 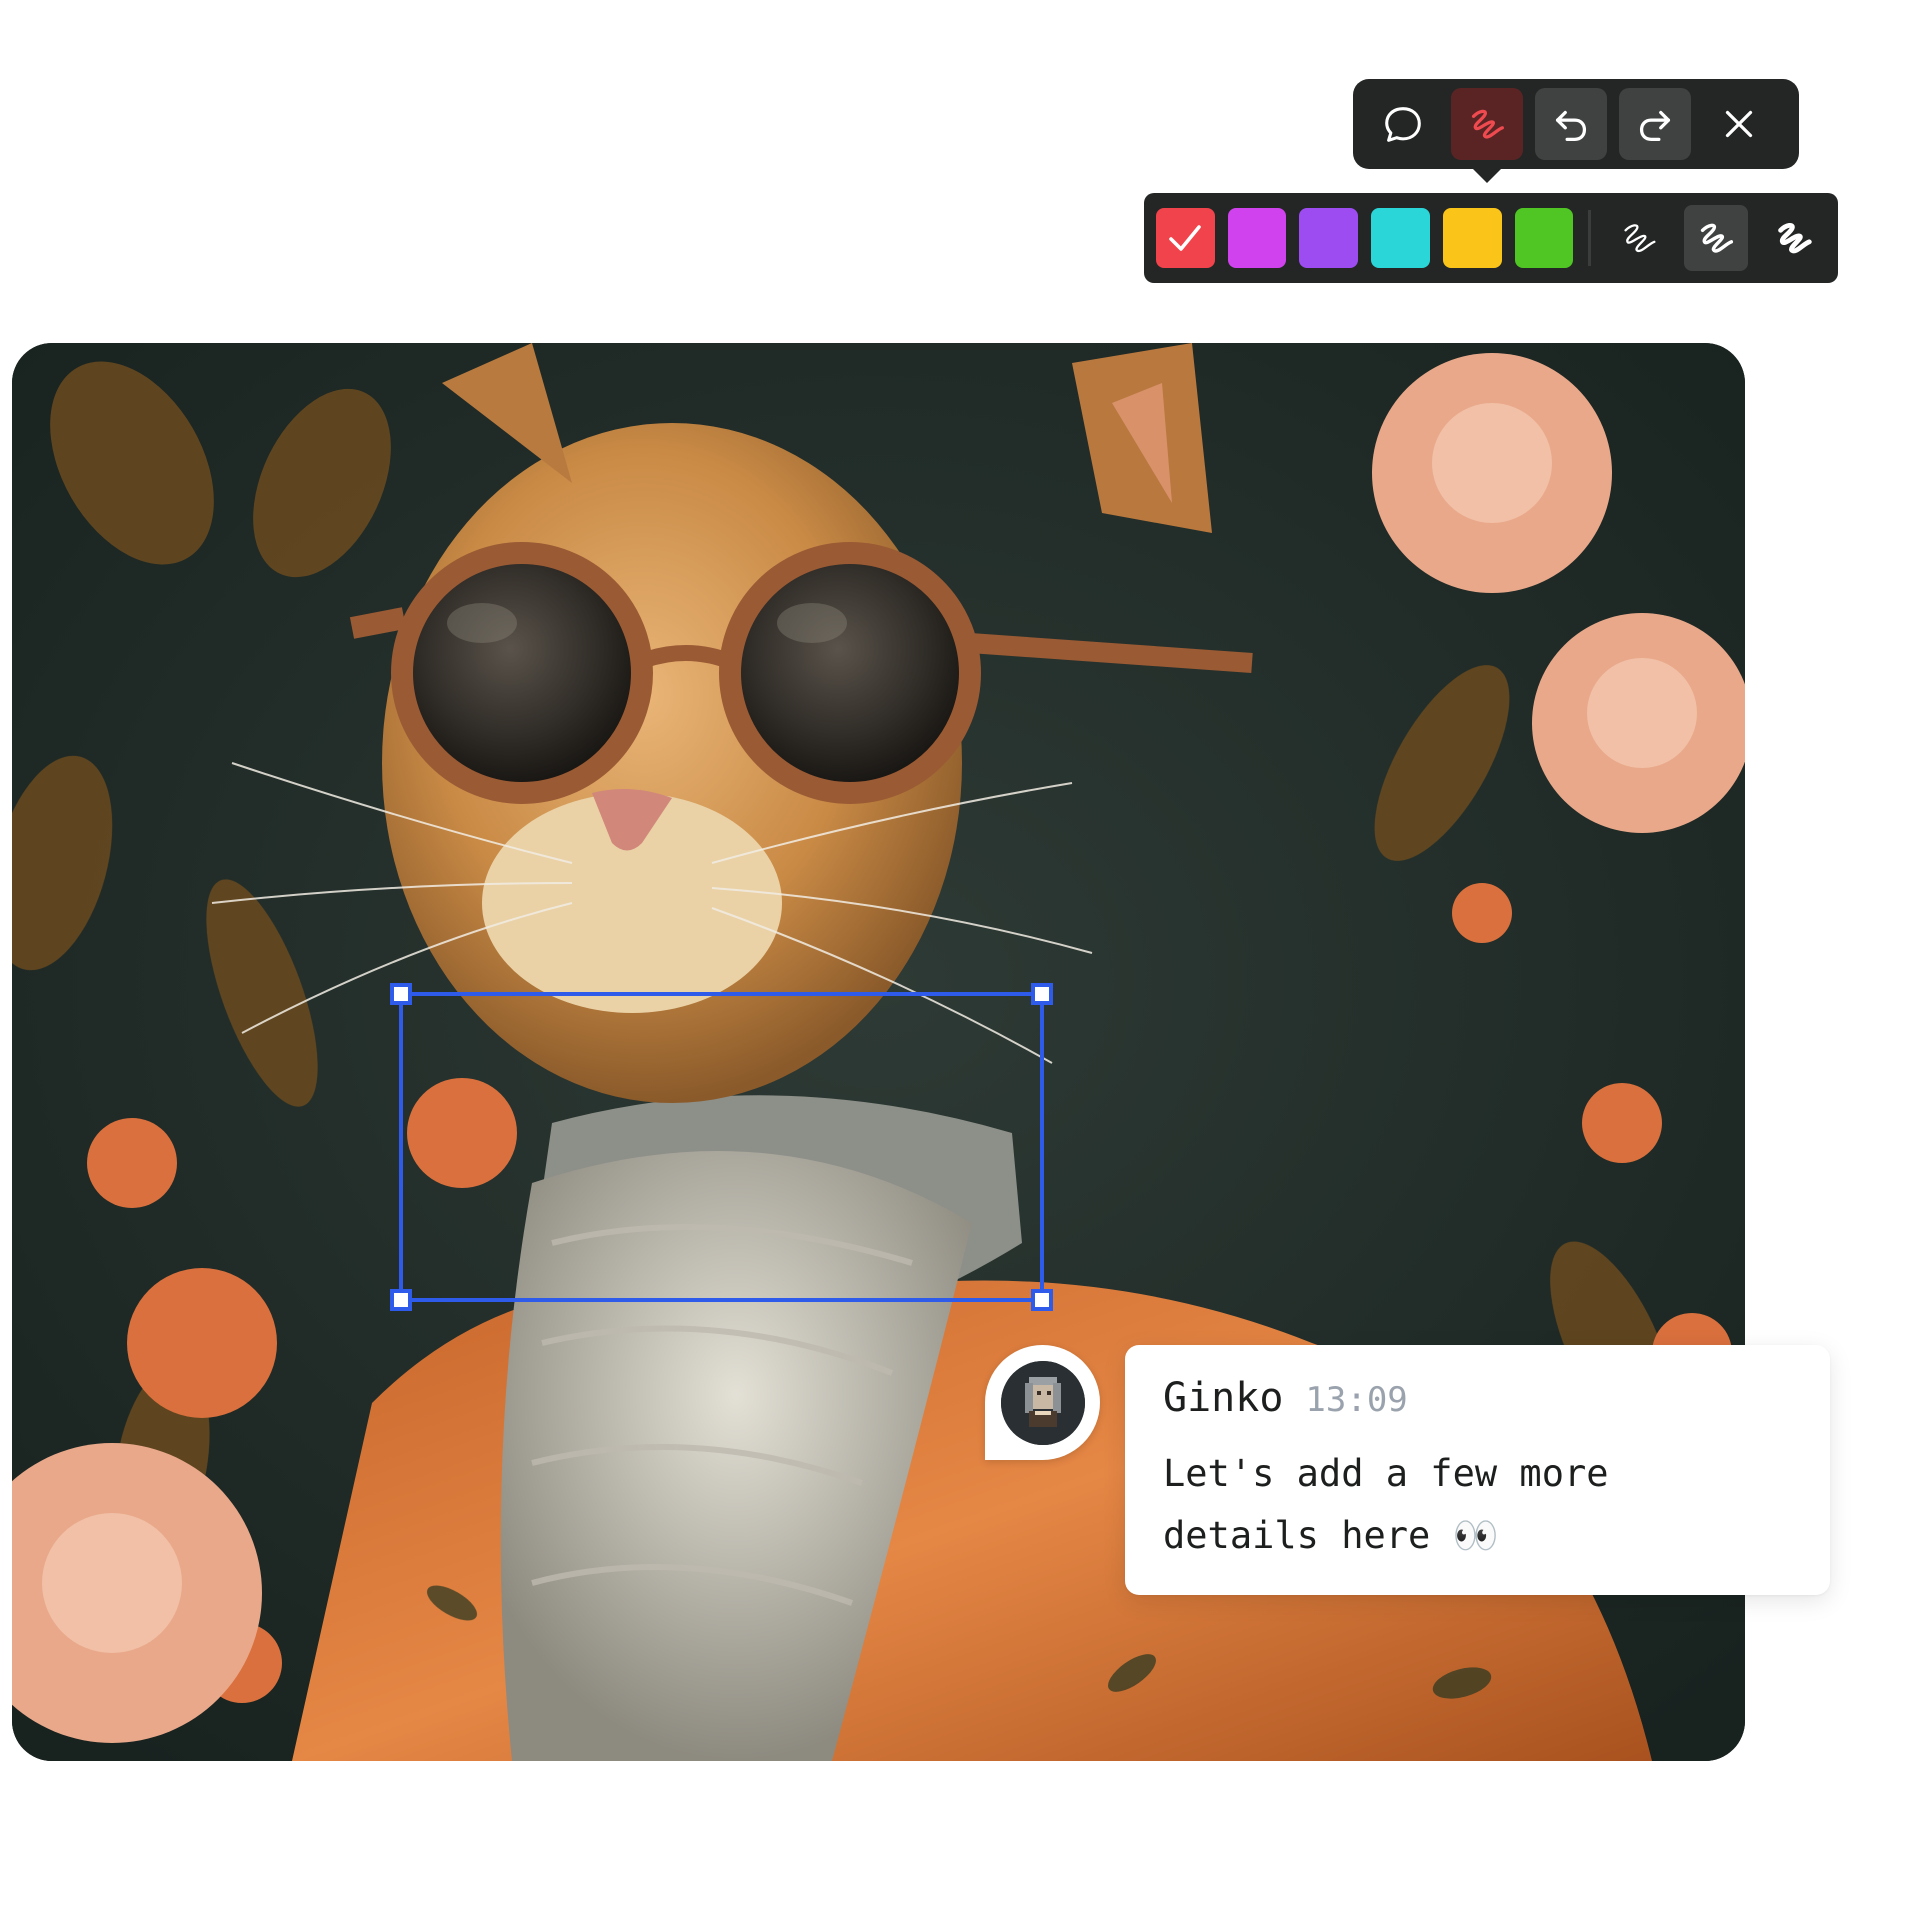 I want to click on comment-pin, so click(x=1042, y=1402).